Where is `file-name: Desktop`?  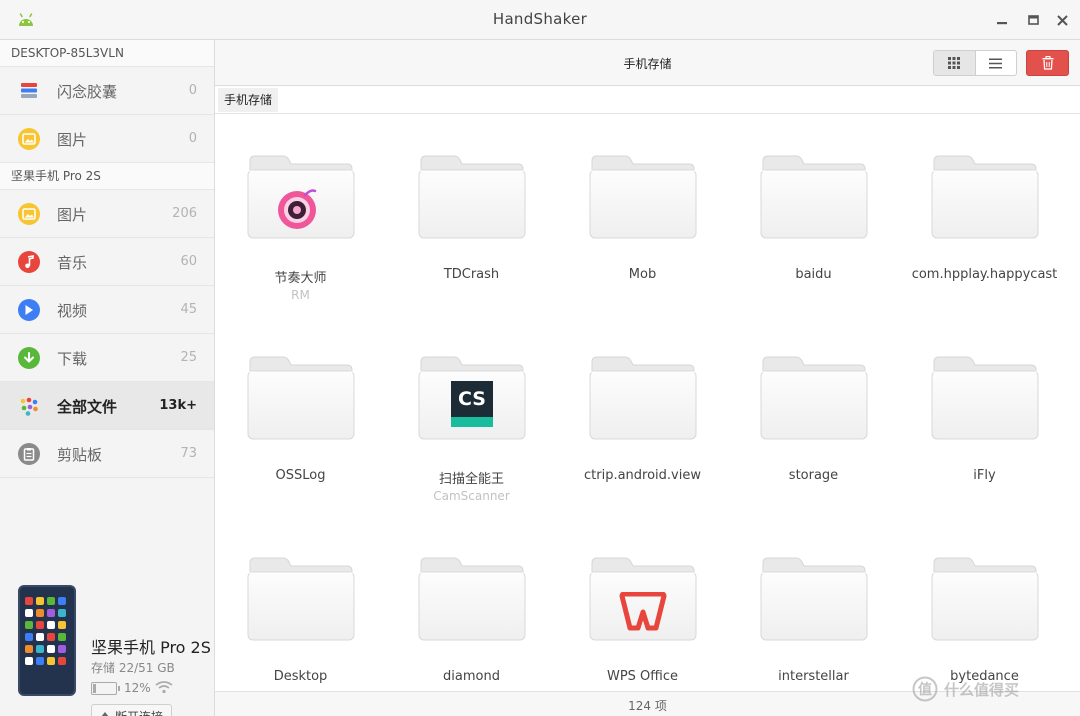 file-name: Desktop is located at coordinates (300, 676).